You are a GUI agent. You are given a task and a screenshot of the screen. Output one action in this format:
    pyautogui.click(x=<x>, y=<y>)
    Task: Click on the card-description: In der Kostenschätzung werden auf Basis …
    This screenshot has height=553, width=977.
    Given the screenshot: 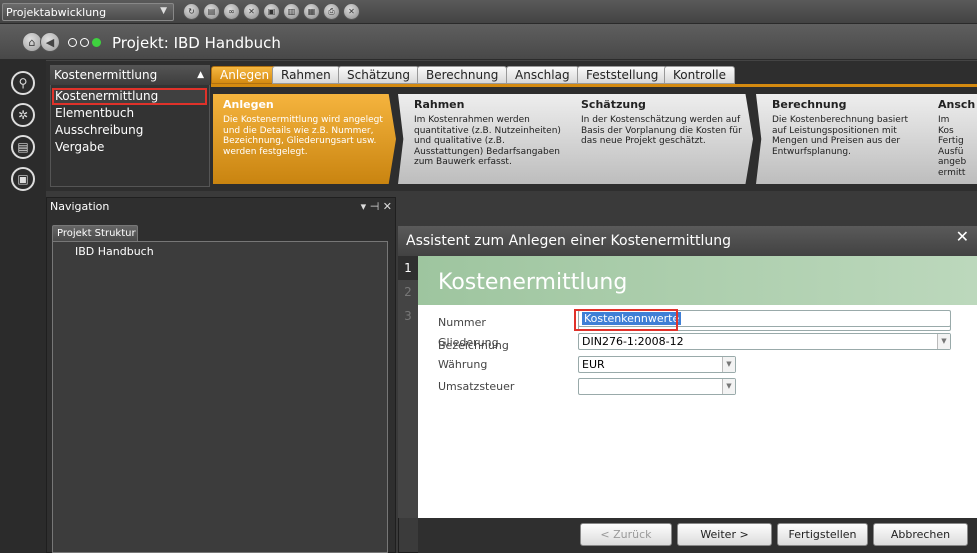 What is the action you would take?
    pyautogui.click(x=661, y=130)
    